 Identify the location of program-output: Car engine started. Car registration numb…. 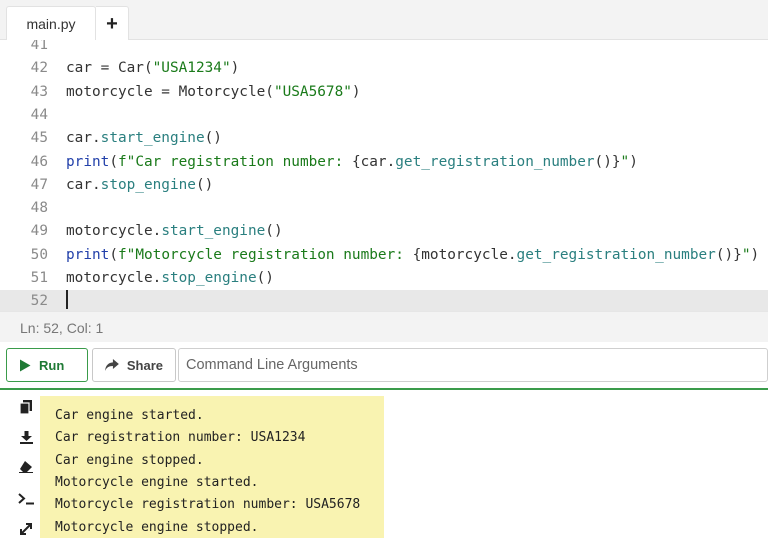
(212, 467).